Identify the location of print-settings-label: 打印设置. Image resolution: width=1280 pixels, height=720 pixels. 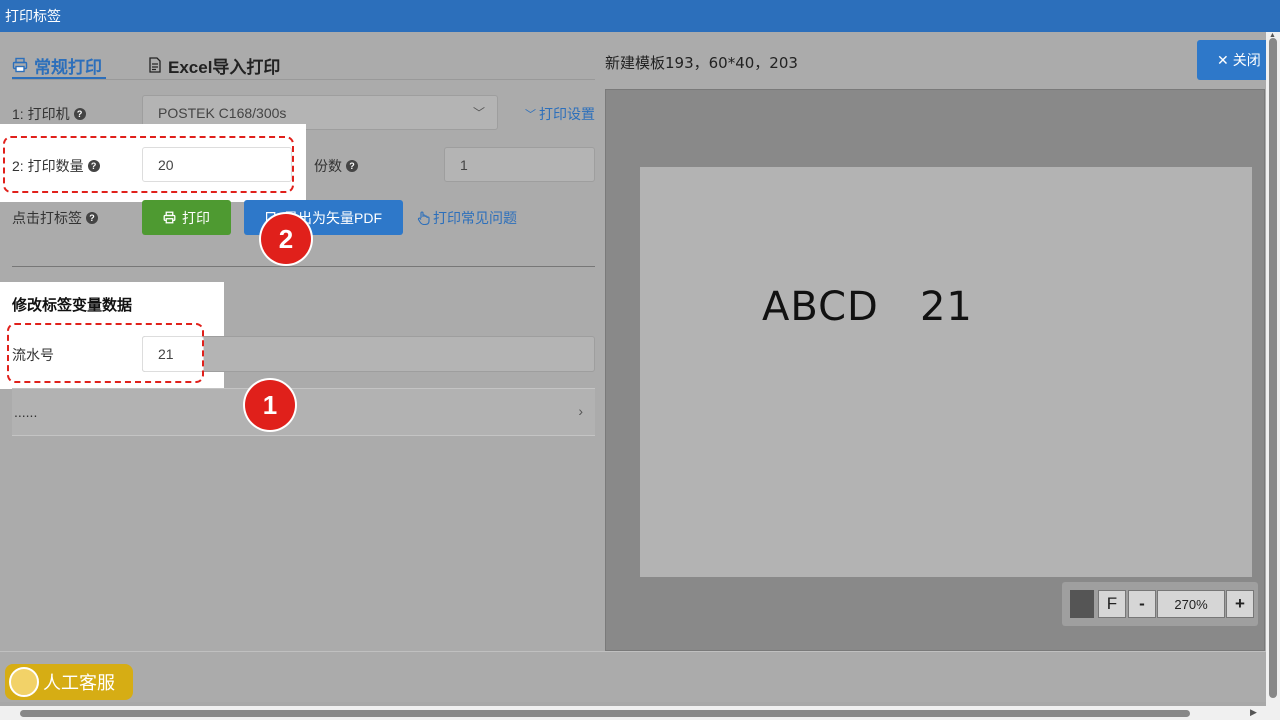
(567, 114).